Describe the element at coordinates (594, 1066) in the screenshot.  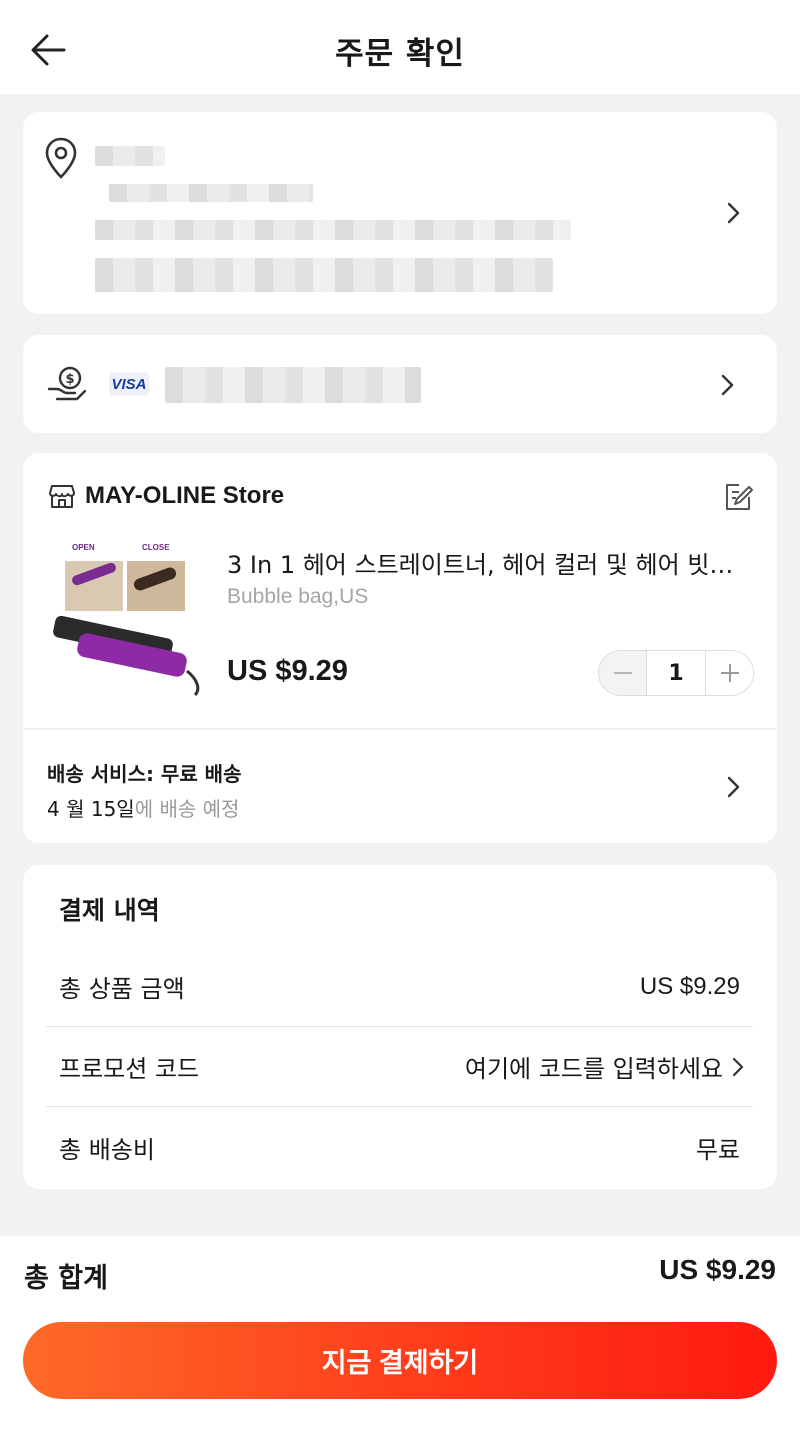
I see `promo-code-placeholder: 여기에 코드를 입력하세요` at that location.